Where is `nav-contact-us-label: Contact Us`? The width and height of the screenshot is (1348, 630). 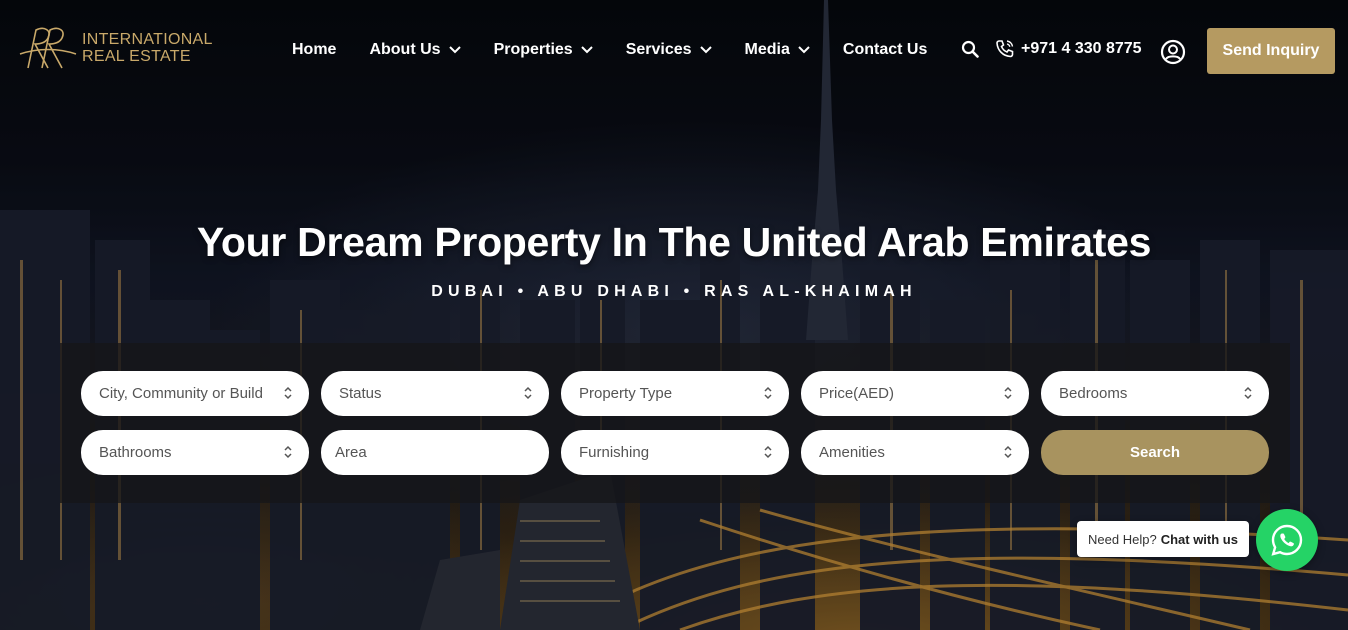
nav-contact-us-label: Contact Us is located at coordinates (885, 49).